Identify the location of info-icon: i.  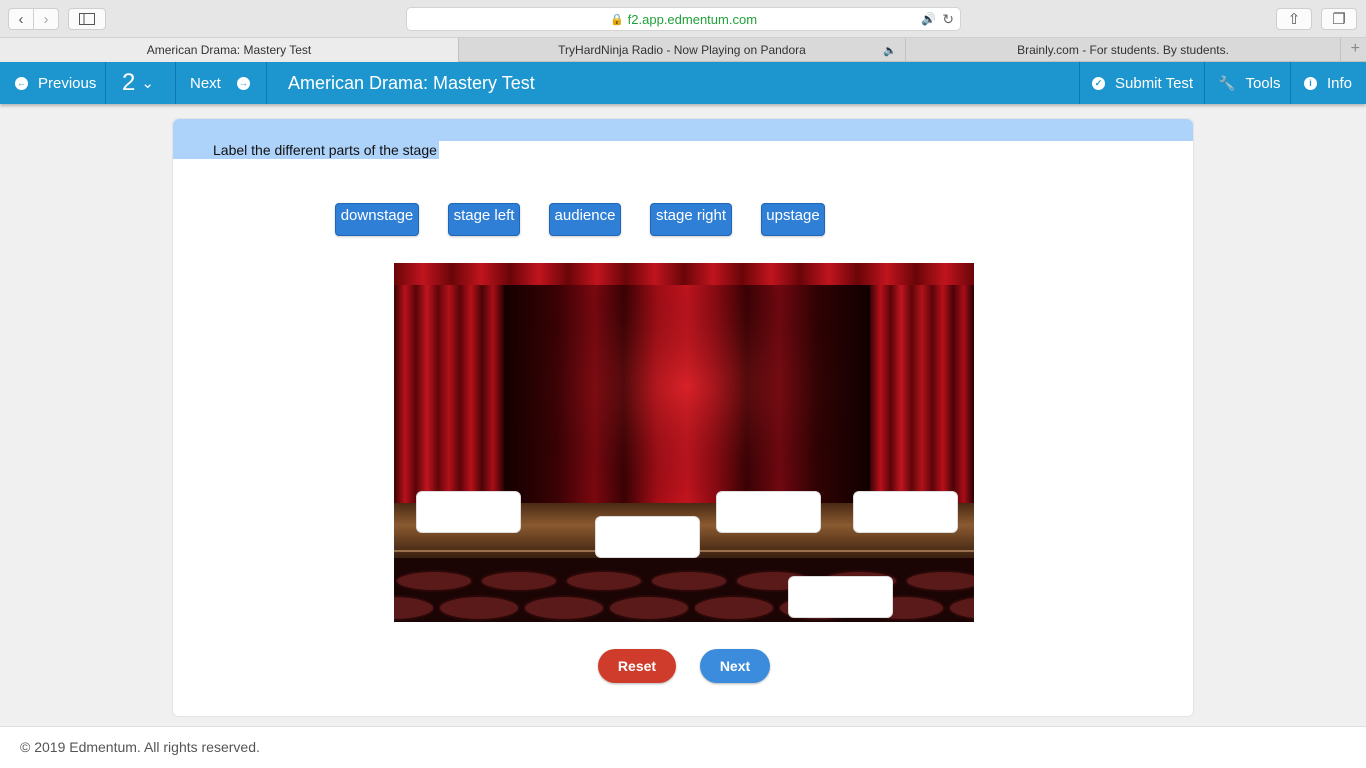
(1310, 83).